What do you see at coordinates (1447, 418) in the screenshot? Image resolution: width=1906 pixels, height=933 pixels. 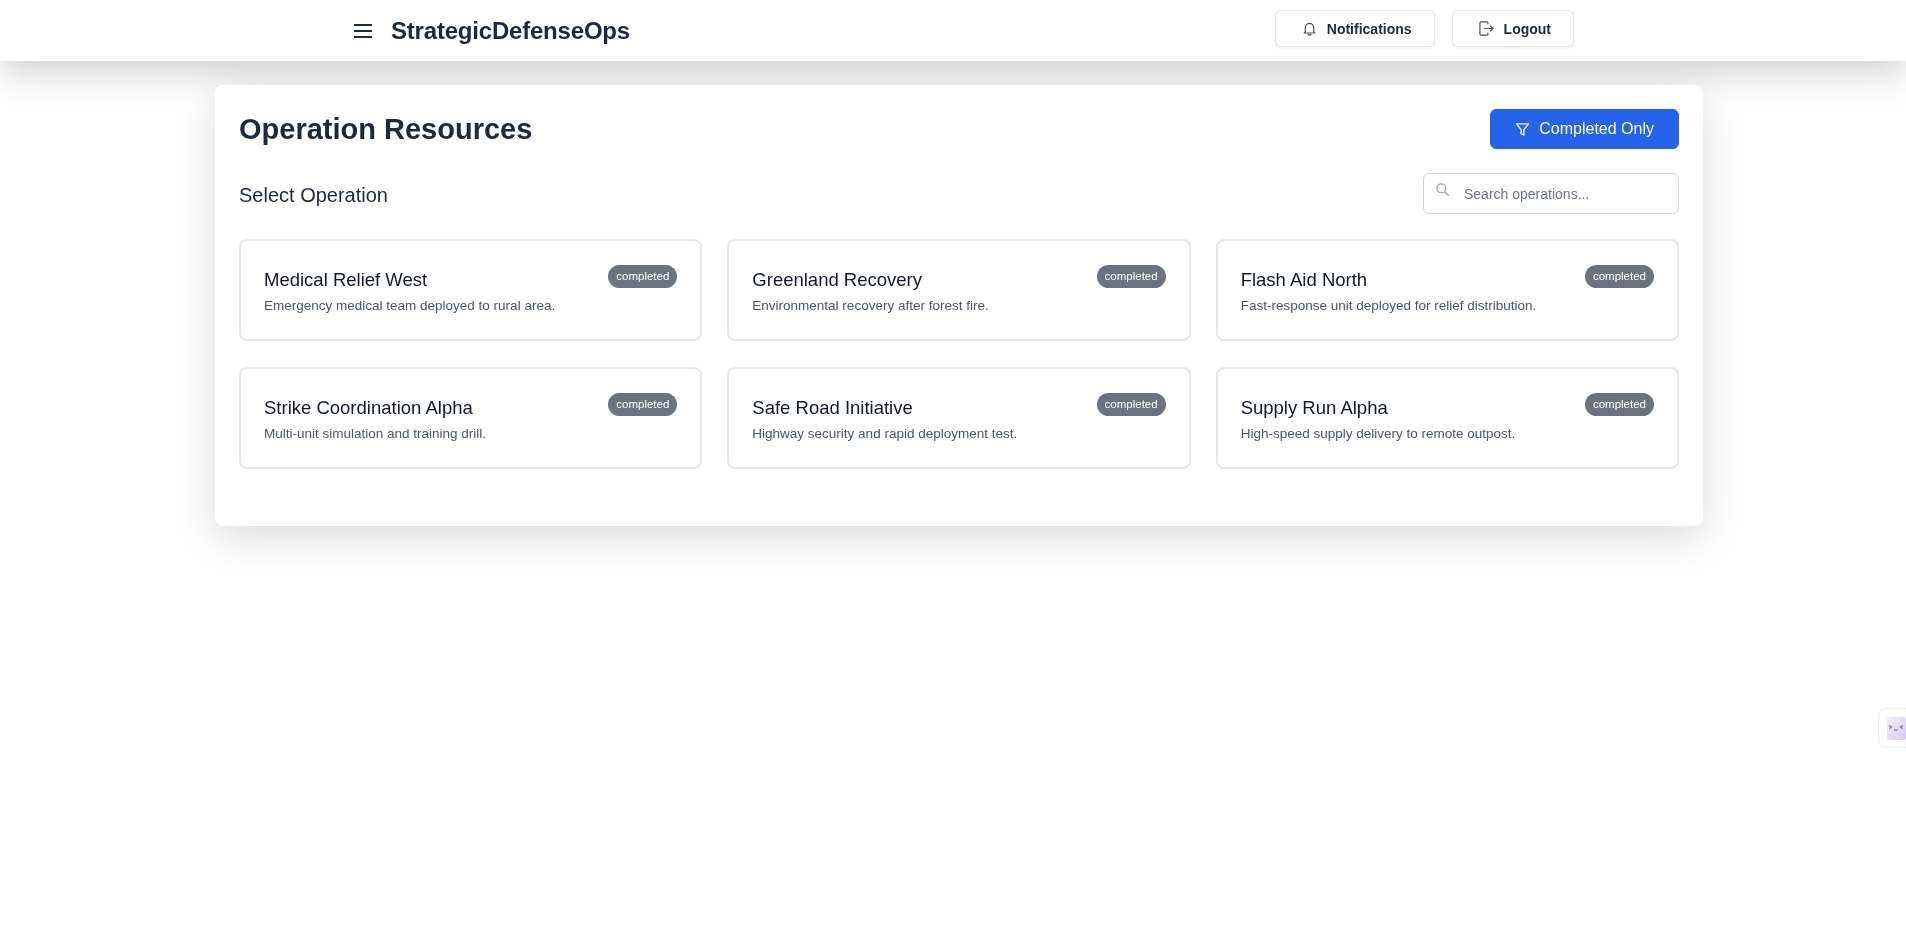 I see `operation-card: Supply Run Alpha completed High-speed supply delivery to remote outpost.` at bounding box center [1447, 418].